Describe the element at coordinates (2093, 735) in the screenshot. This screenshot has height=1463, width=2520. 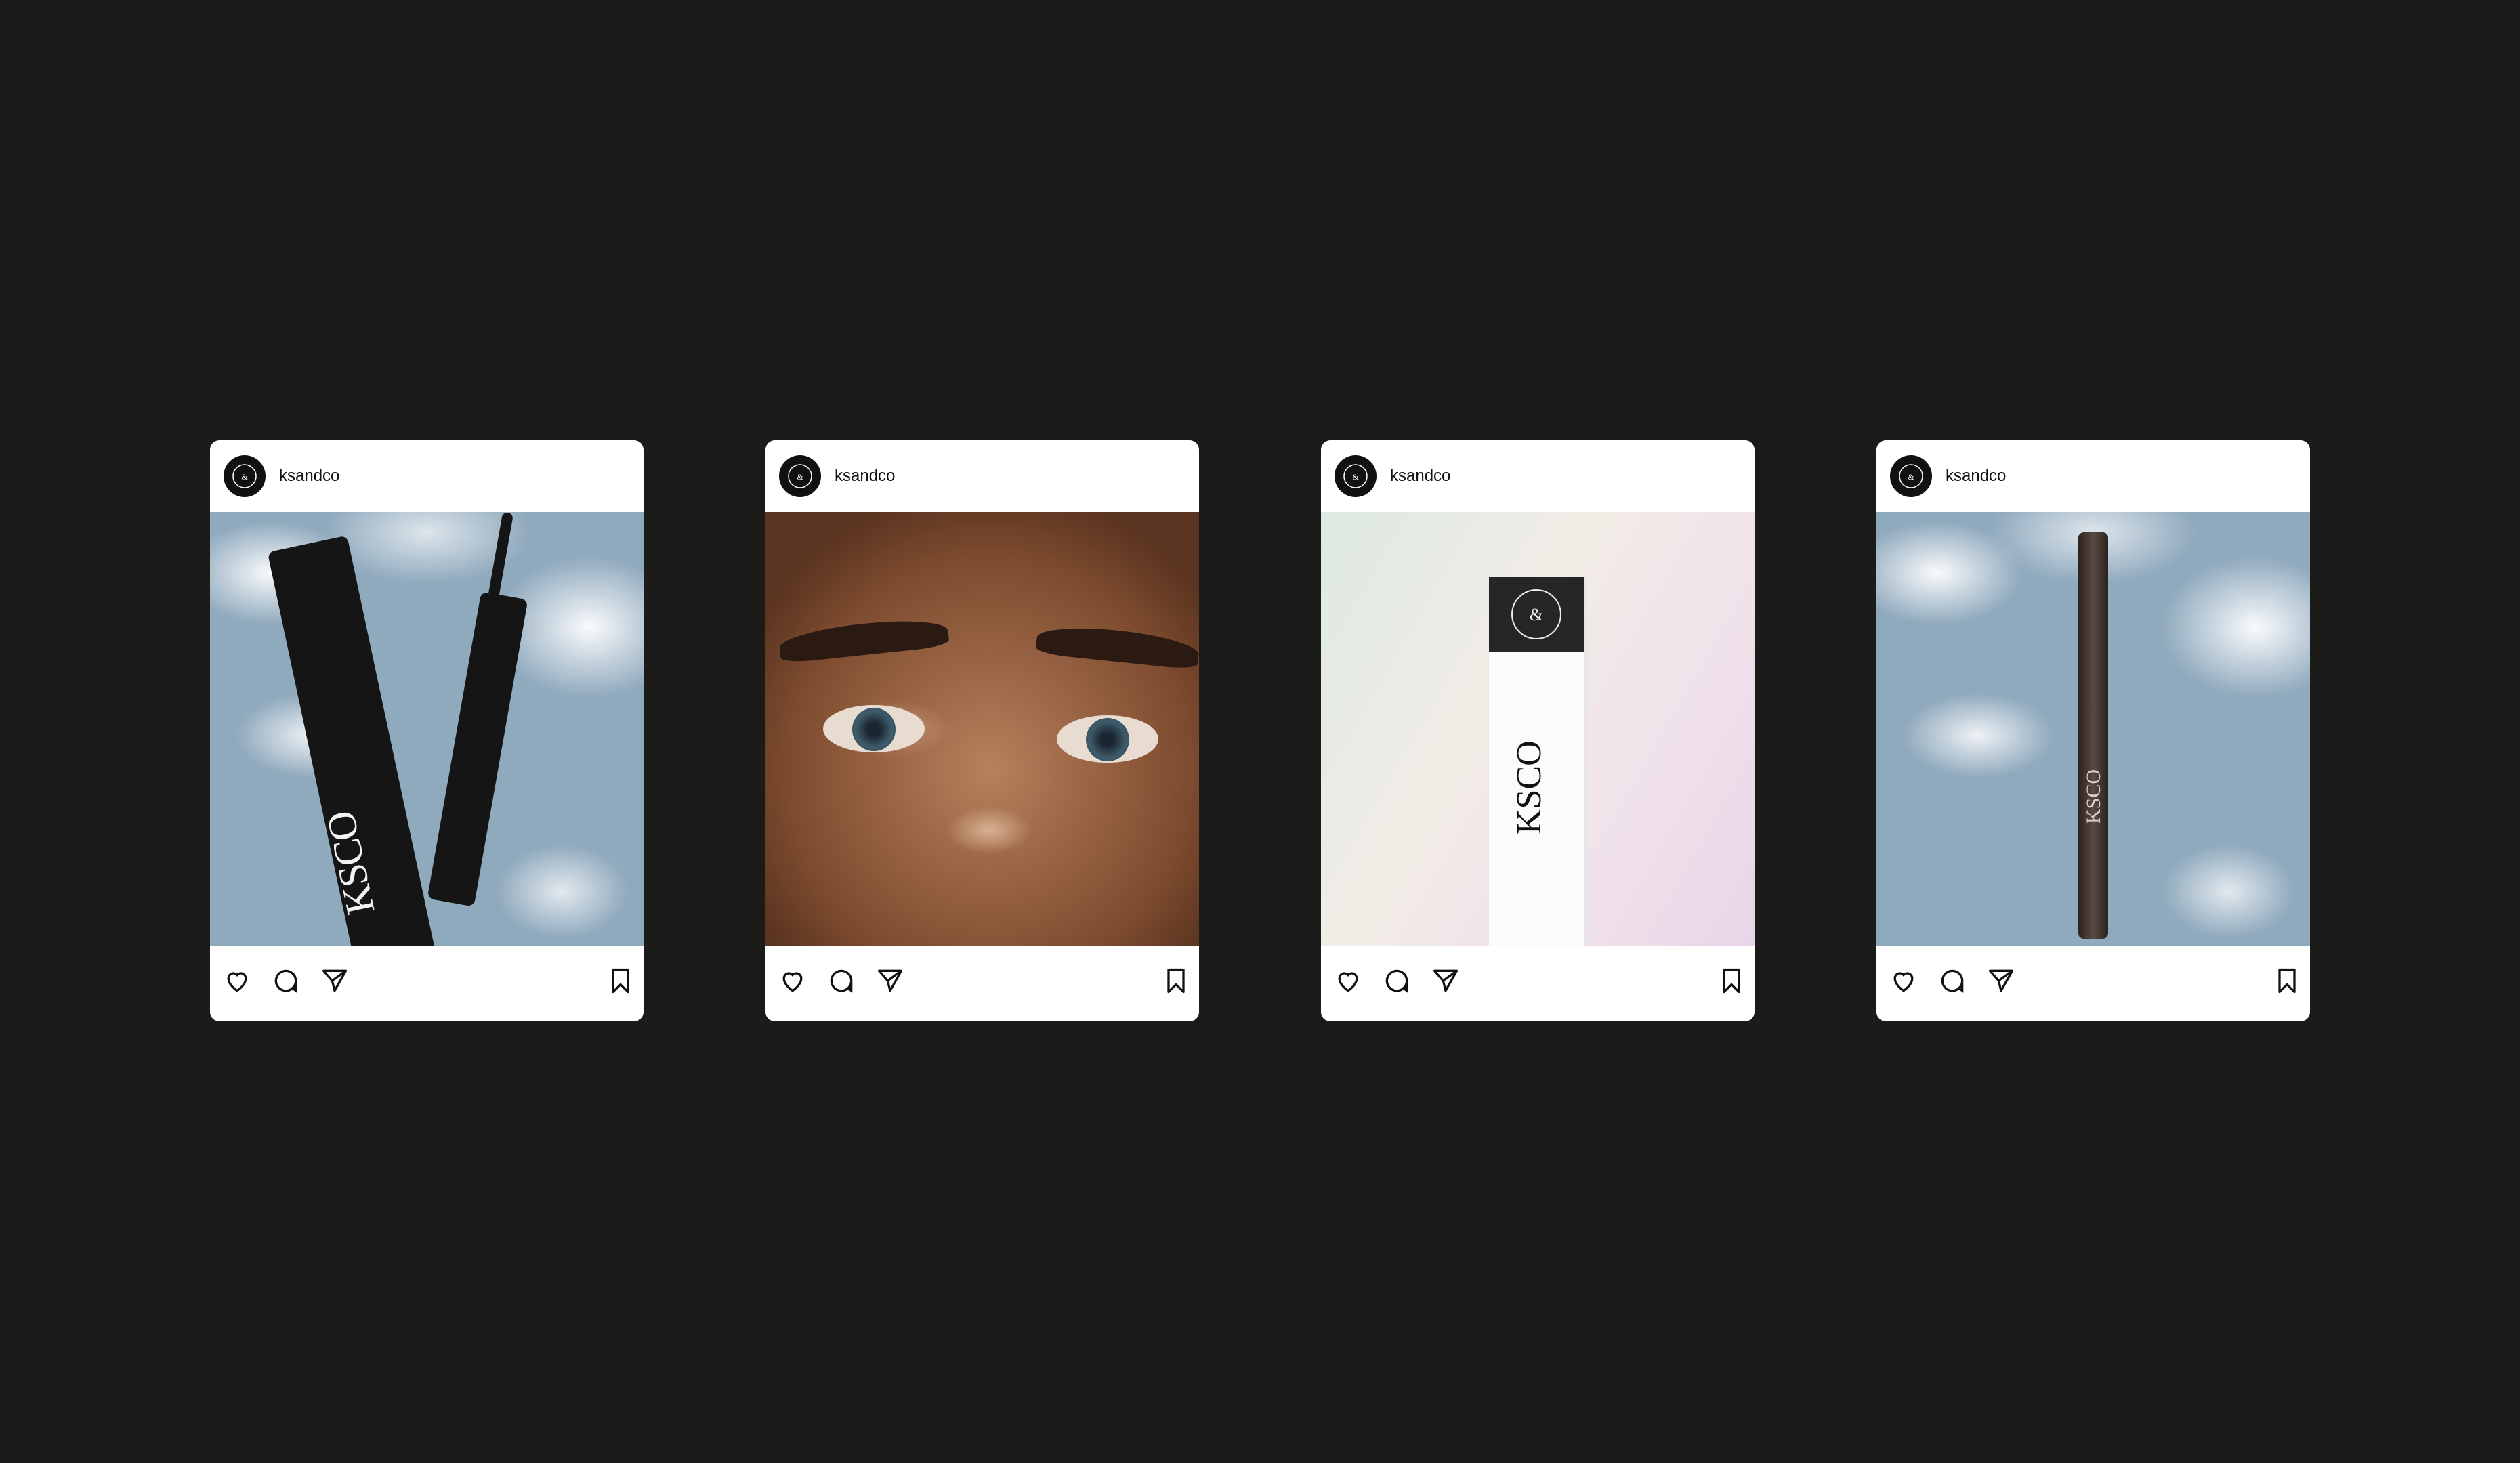
I see `brow-pen` at that location.